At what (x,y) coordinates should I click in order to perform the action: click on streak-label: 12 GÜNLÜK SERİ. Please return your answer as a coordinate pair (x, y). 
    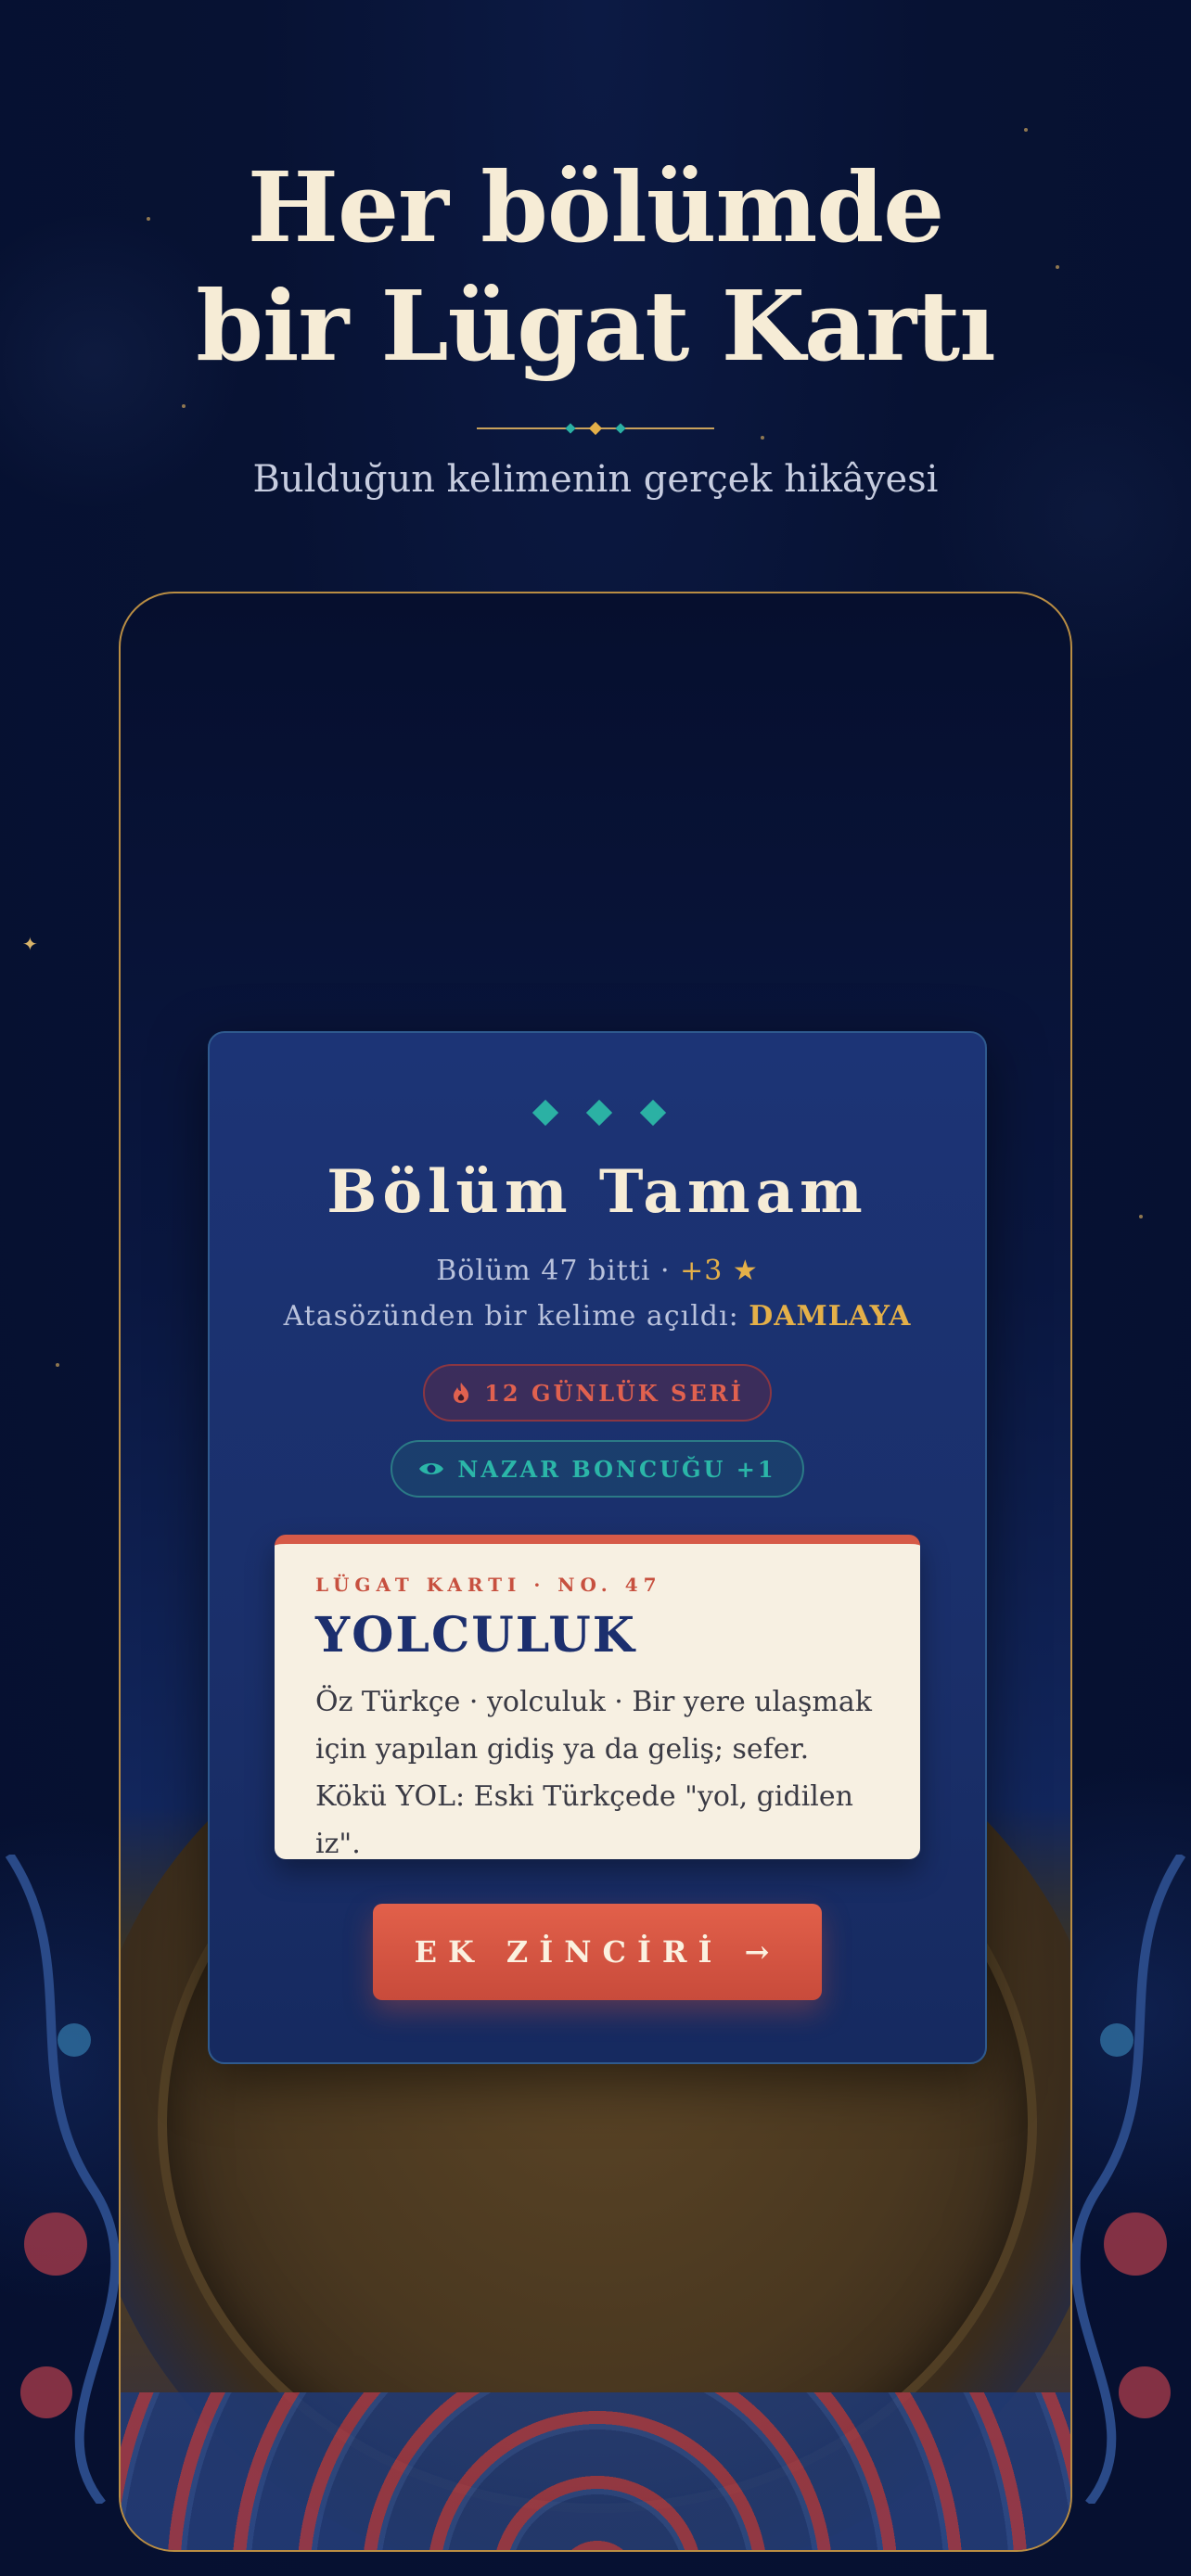
    Looking at the image, I should click on (614, 1393).